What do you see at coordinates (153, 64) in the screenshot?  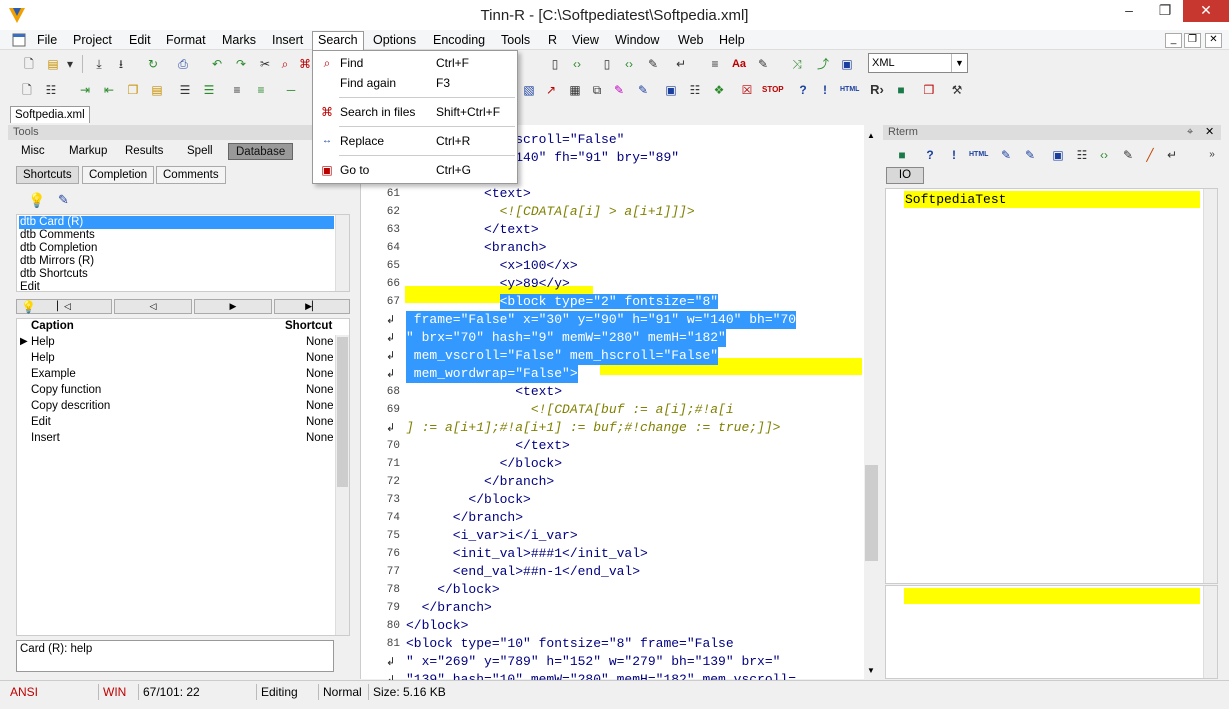 I see `reload-icon: ↻` at bounding box center [153, 64].